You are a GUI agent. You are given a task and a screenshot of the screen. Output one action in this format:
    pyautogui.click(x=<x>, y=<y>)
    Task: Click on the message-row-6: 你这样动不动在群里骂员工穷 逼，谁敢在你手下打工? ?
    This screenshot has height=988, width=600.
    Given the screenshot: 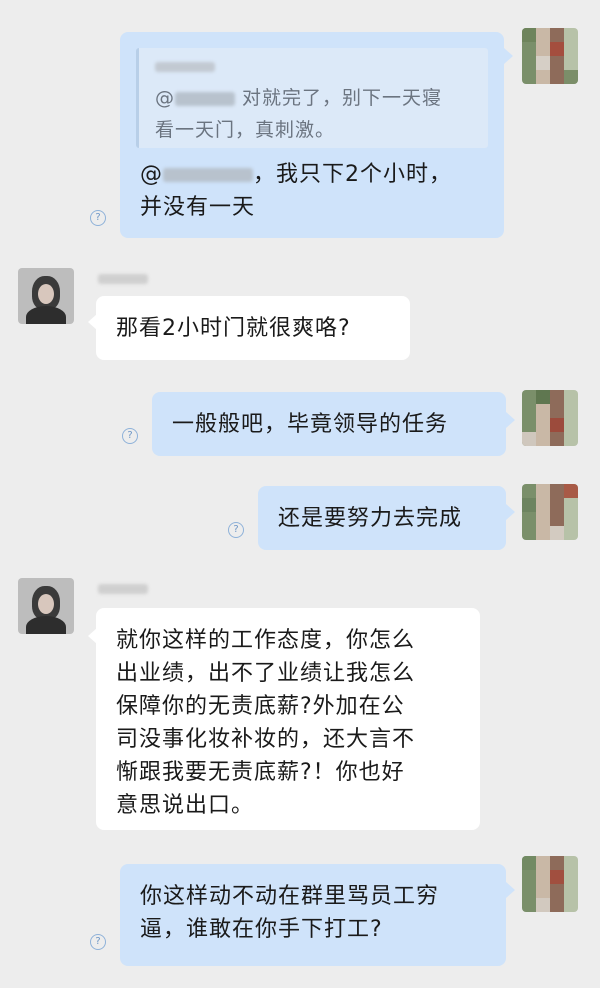 What is the action you would take?
    pyautogui.click(x=300, y=920)
    